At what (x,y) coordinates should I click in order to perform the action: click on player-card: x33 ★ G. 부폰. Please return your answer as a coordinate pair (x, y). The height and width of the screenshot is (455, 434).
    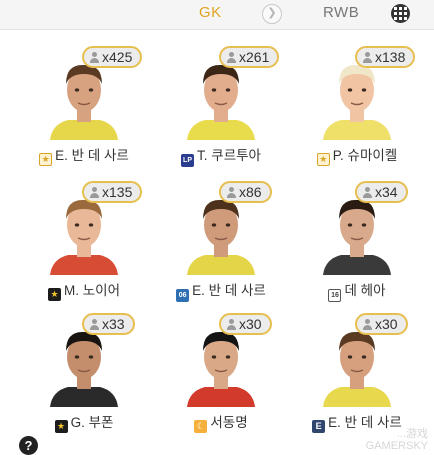
    Looking at the image, I should click on (84, 375).